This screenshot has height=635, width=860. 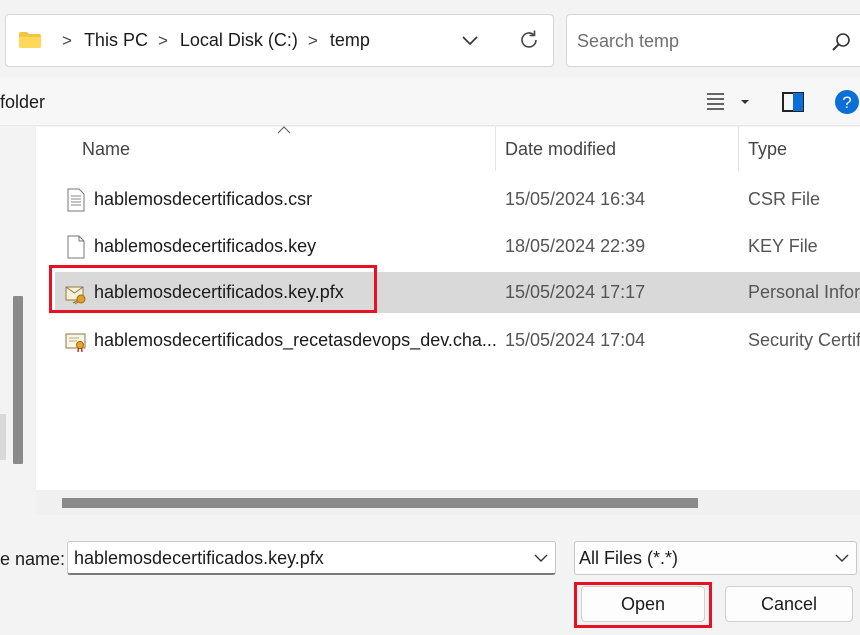 I want to click on navigation-selection-indicator, so click(x=3, y=437).